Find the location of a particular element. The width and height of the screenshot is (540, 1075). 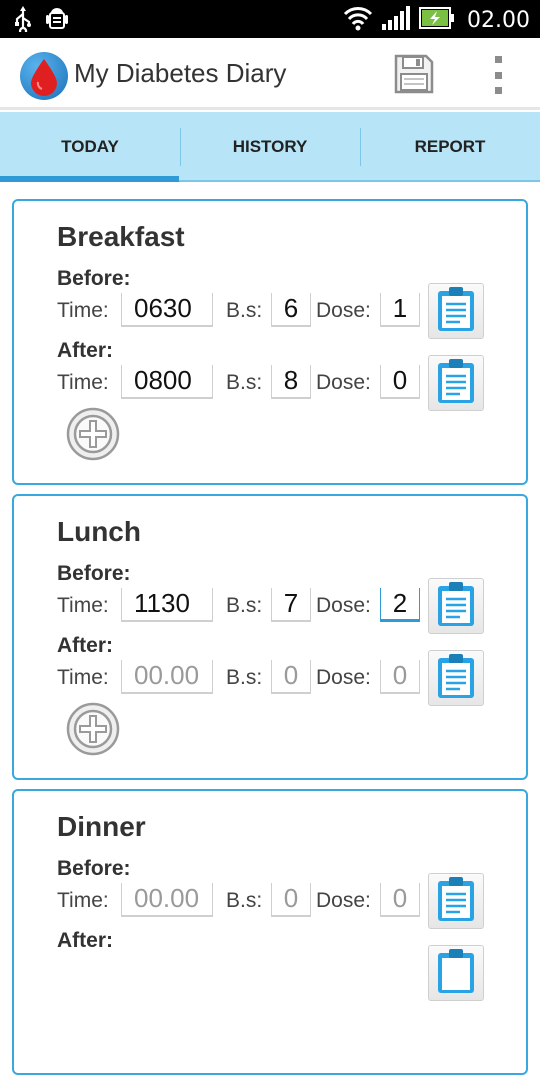

meal-title: Breakfast is located at coordinates (121, 236).